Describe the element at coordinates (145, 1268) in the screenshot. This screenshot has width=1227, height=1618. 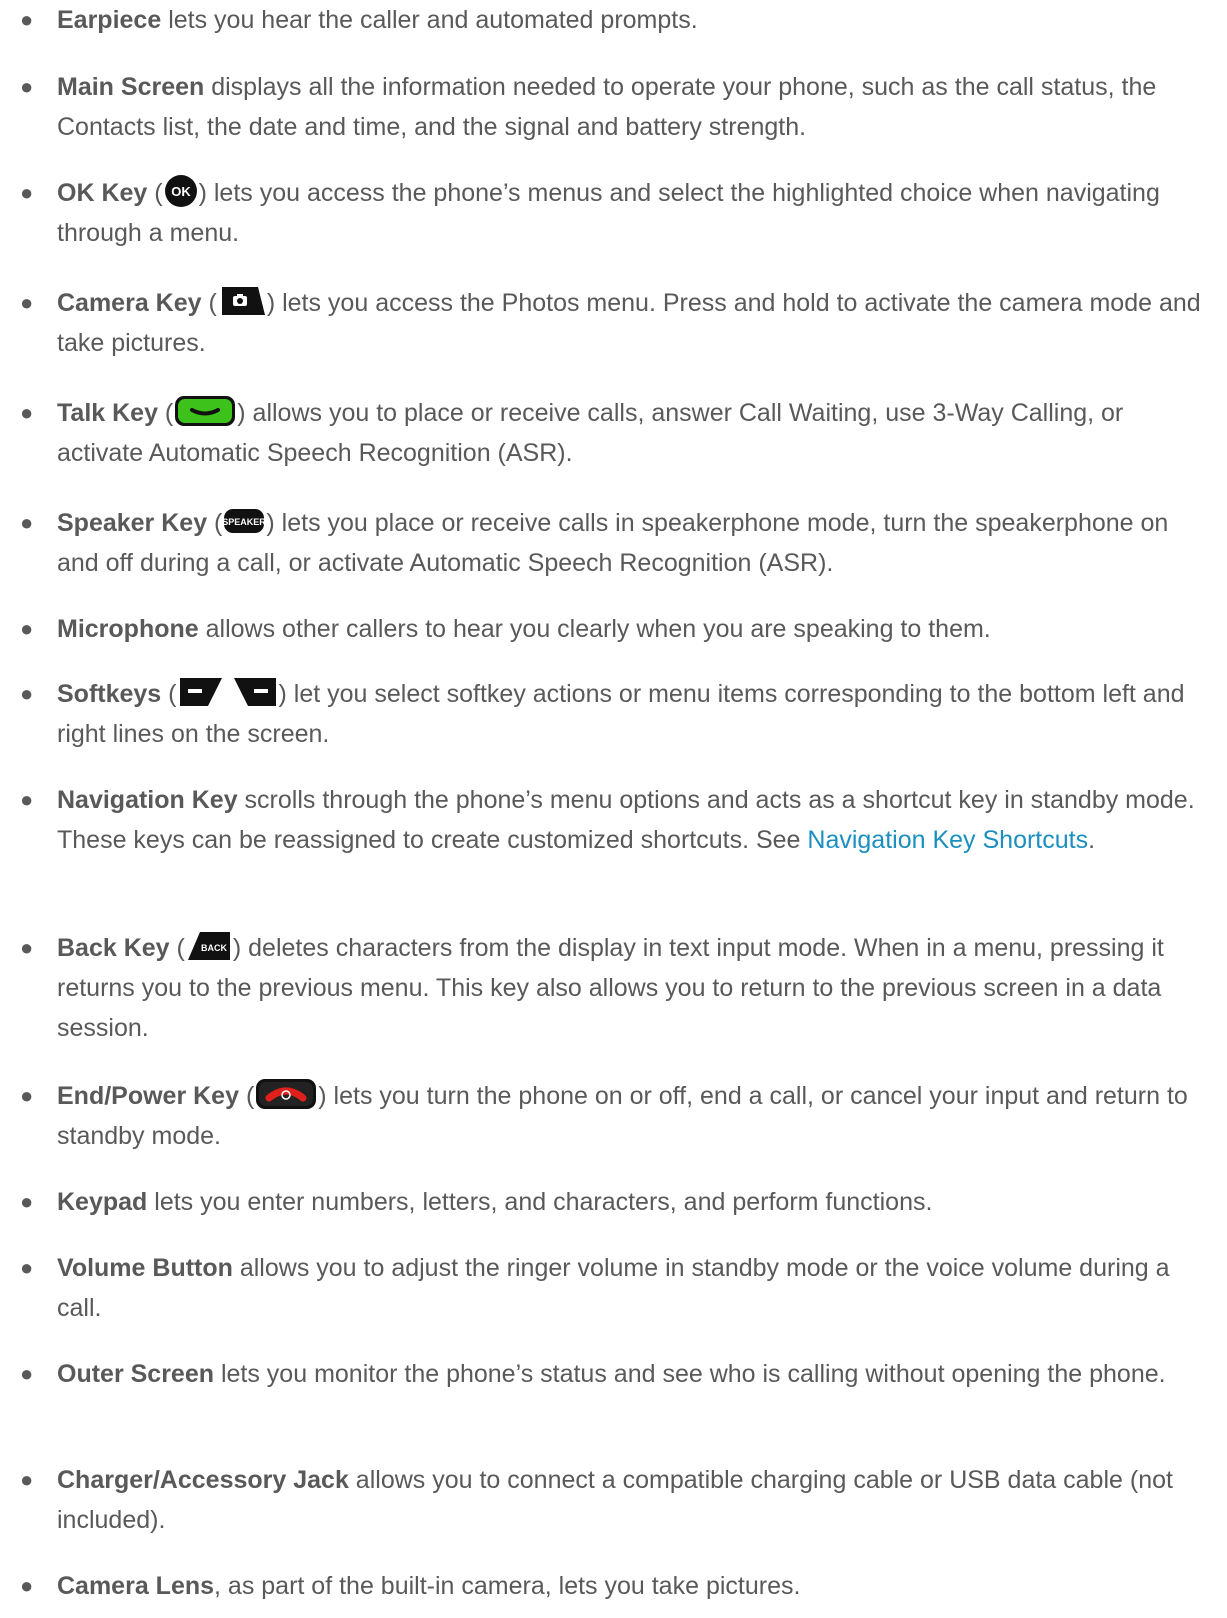
I see `item-term: Volume Button` at that location.